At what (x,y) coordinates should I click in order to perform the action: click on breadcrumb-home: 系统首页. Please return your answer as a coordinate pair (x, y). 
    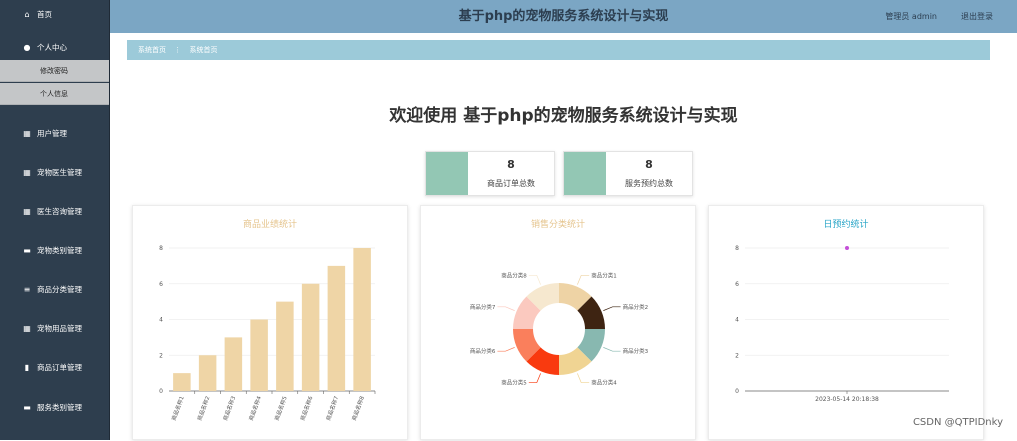
    Looking at the image, I should click on (152, 50).